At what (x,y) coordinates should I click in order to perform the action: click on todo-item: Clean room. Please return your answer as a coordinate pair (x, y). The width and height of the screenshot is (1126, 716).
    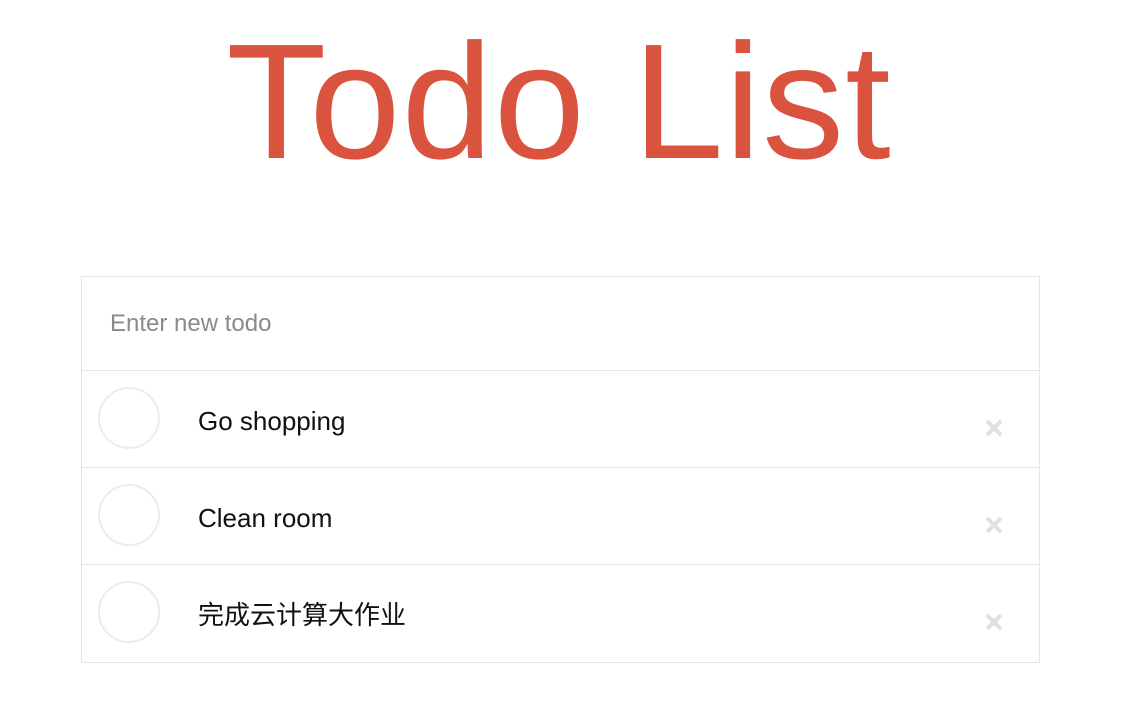
    Looking at the image, I should click on (560, 516).